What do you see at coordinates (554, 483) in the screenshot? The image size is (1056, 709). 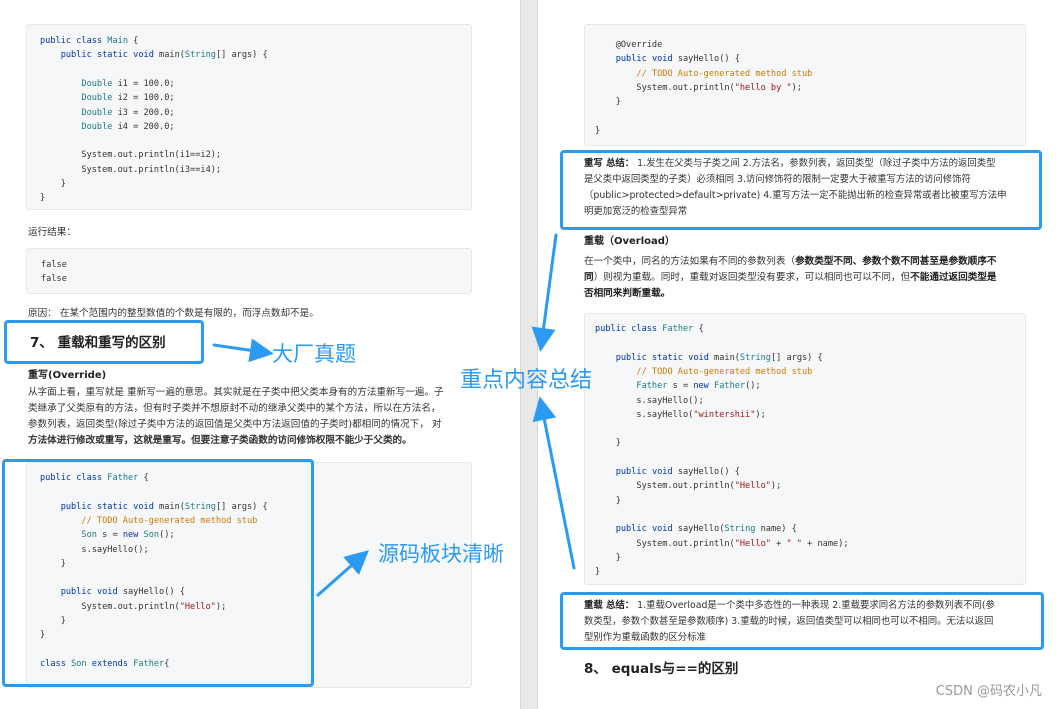 I see `arrow-summary-down` at bounding box center [554, 483].